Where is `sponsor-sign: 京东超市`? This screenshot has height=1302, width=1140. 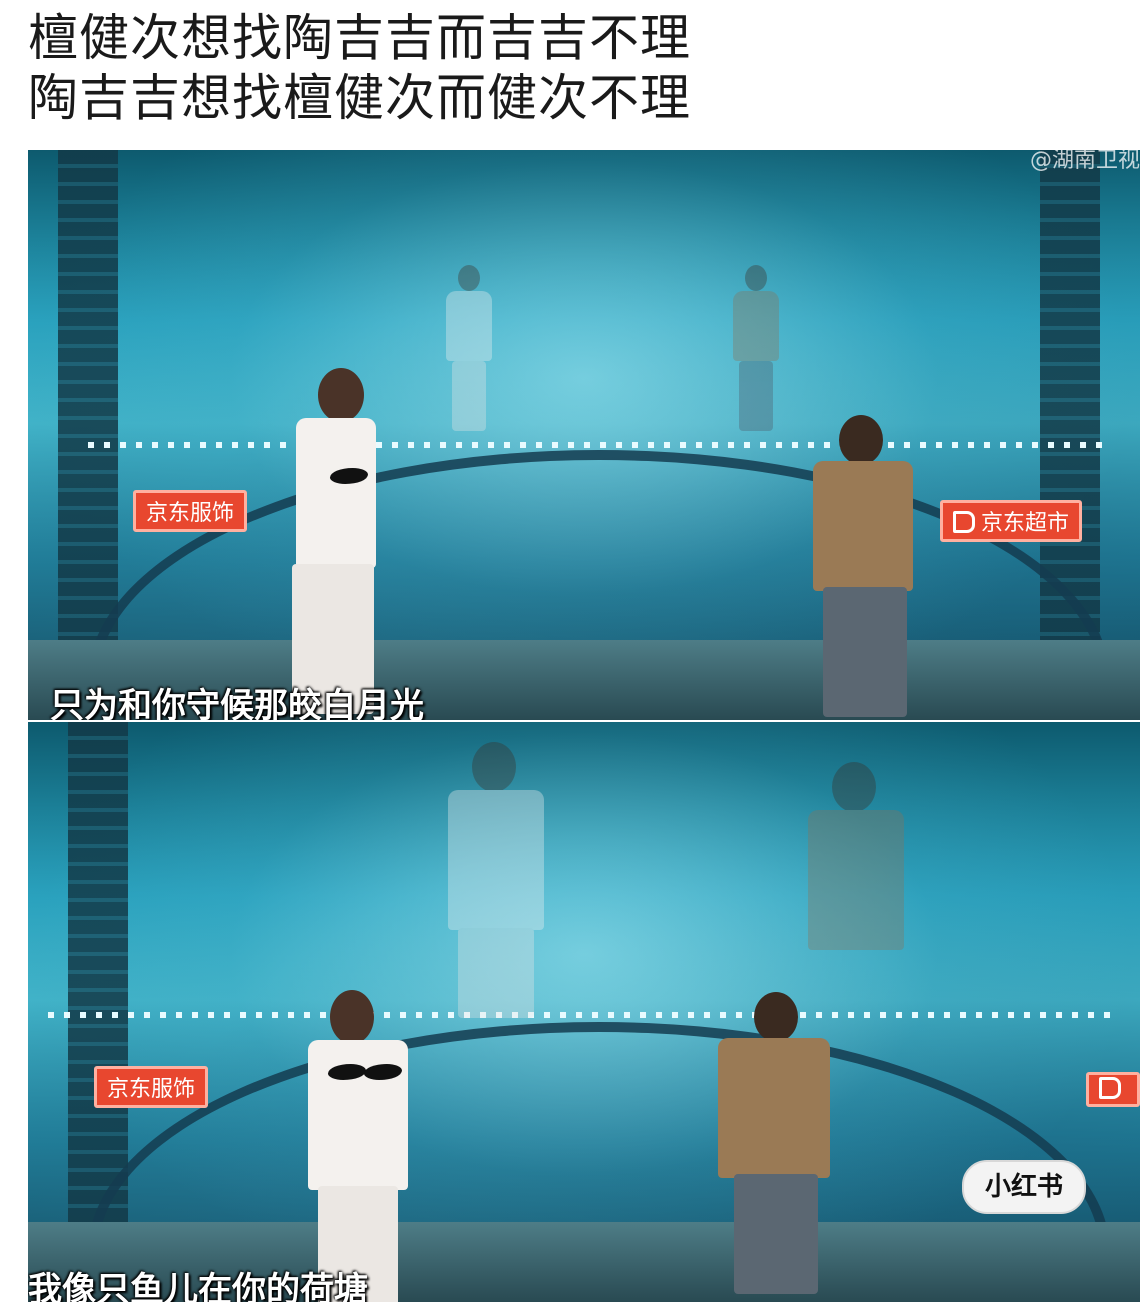
sponsor-sign: 京东超市 is located at coordinates (1011, 521).